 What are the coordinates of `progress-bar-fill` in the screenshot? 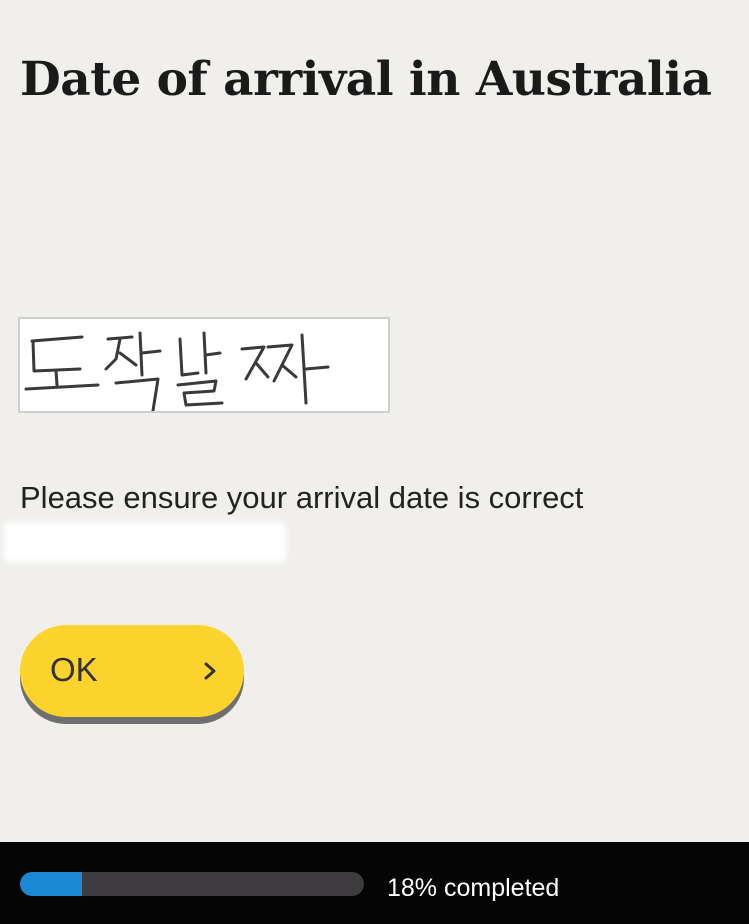 It's located at (51, 884).